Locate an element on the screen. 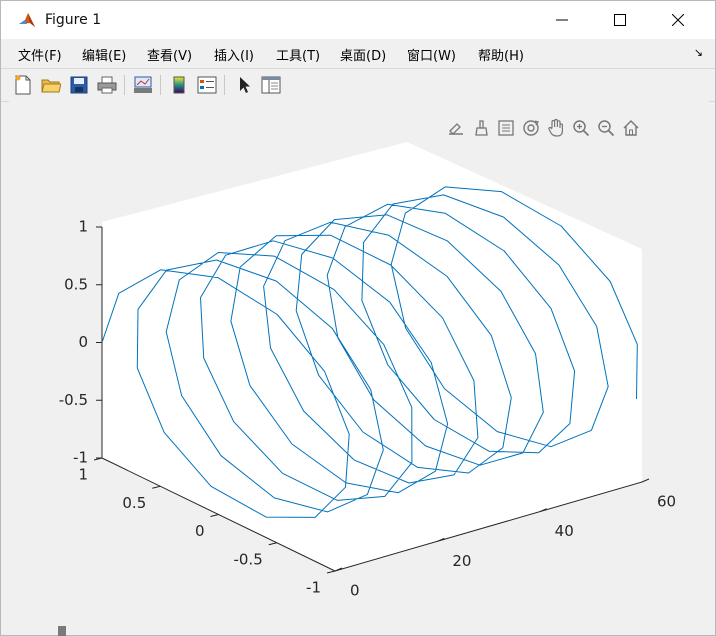  z-tick-label: 1 is located at coordinates (83, 227).